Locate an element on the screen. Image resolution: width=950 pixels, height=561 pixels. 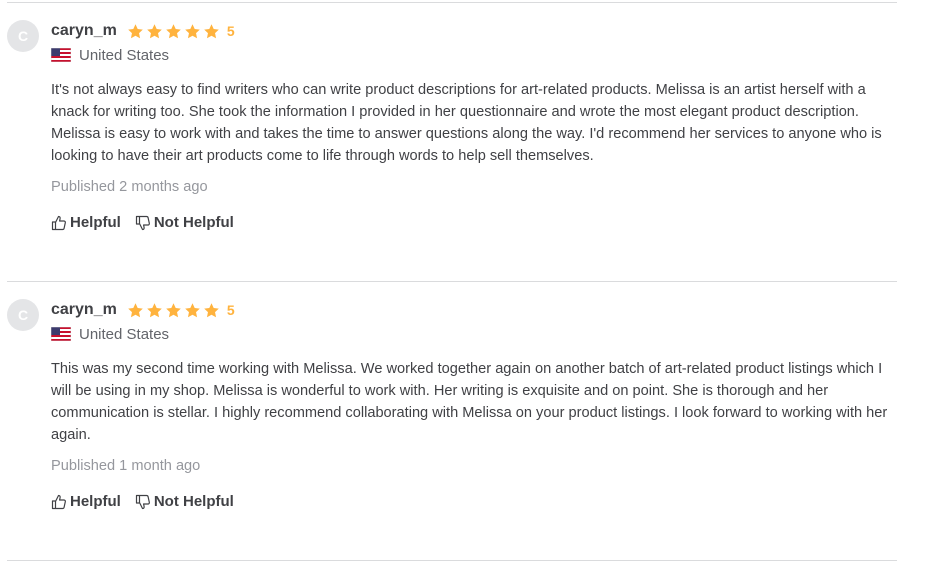
published-date: Published 2 months ago is located at coordinates (129, 187).